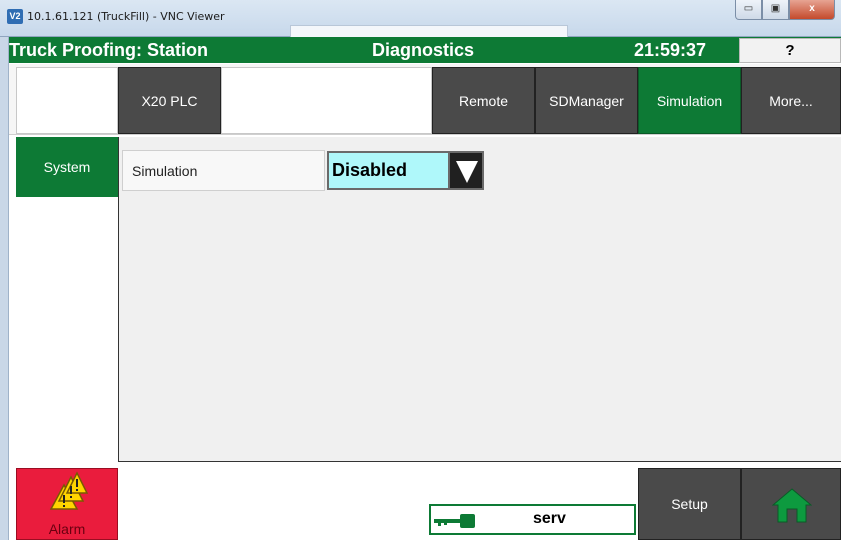  I want to click on triangle-down-icon, so click(467, 172).